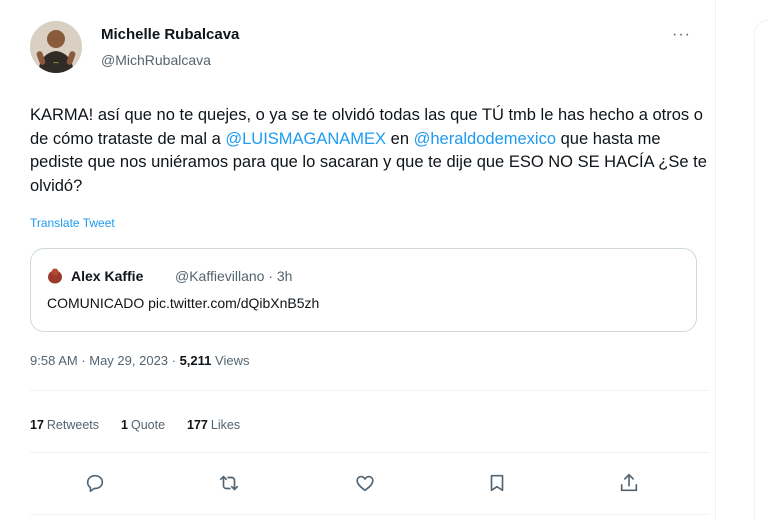  I want to click on reply-icon, so click(95, 483).